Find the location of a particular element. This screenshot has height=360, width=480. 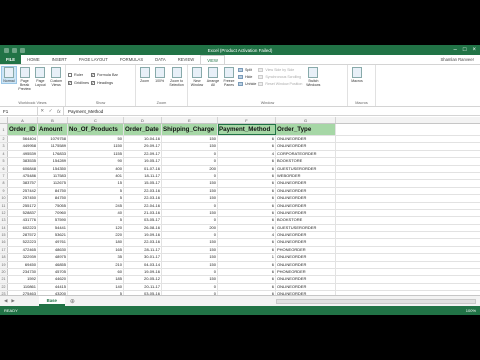

table-cell: 22-09-17 is located at coordinates (143, 154).